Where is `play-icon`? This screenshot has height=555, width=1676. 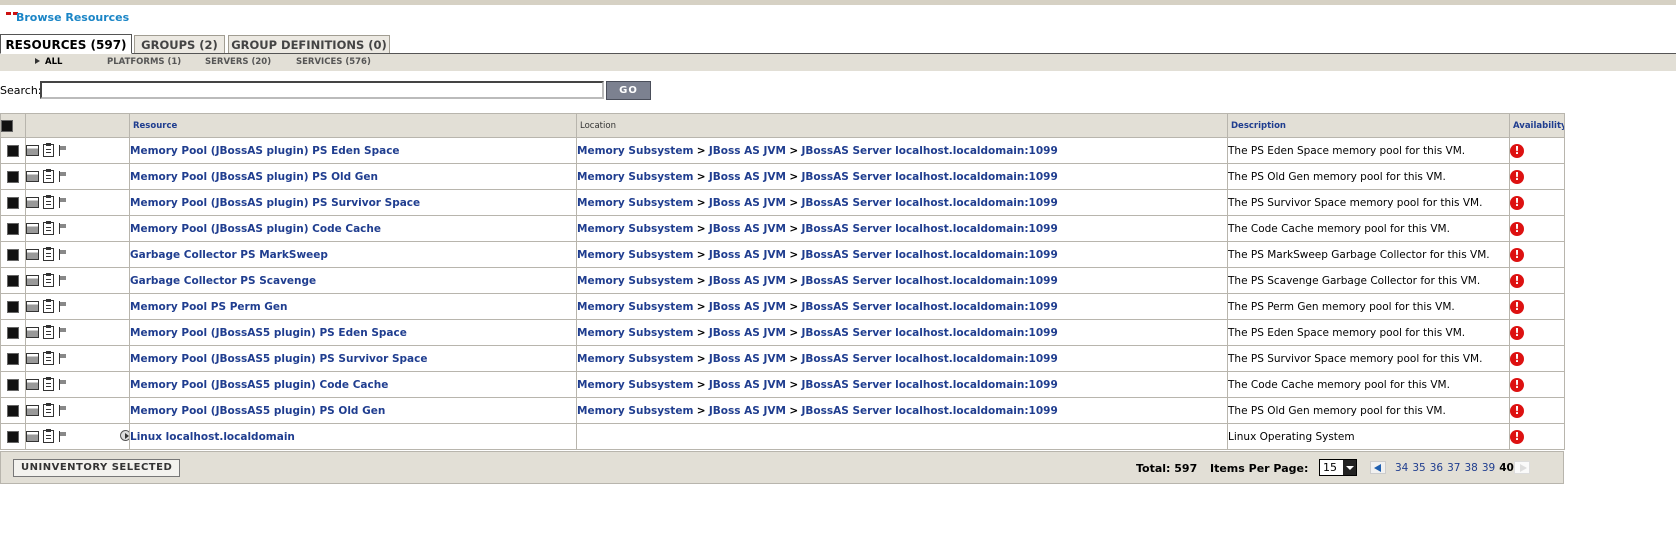
play-icon is located at coordinates (124, 435).